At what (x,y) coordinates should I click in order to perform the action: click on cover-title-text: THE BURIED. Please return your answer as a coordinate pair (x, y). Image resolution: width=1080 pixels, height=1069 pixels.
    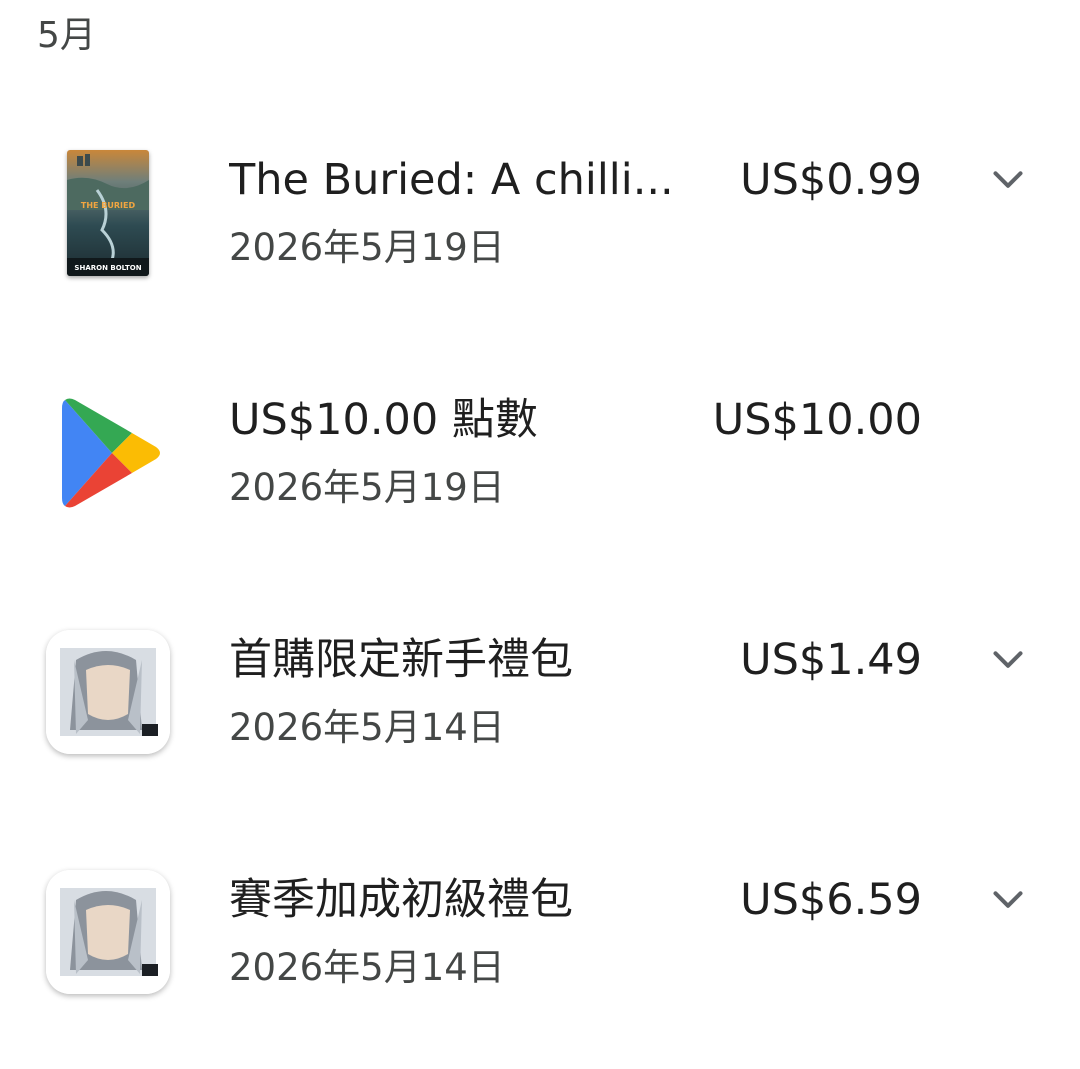
    Looking at the image, I should click on (108, 205).